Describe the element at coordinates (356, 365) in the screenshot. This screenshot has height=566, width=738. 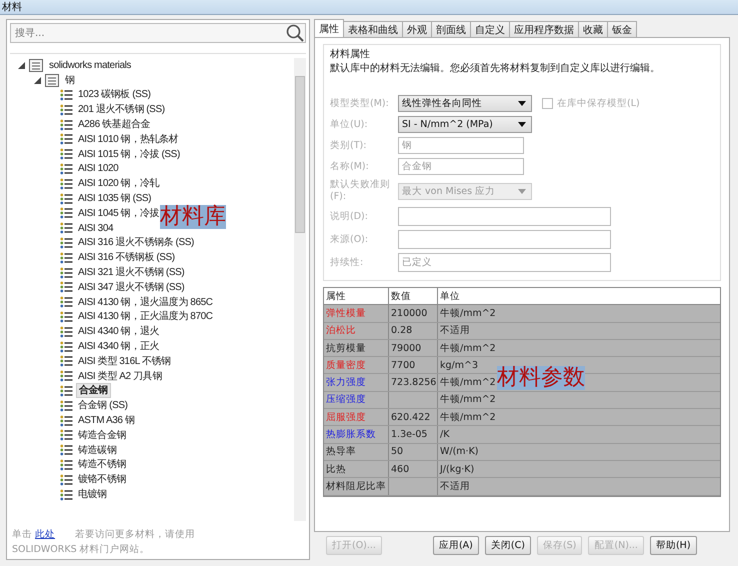
I see `table-cell: 质量密度` at that location.